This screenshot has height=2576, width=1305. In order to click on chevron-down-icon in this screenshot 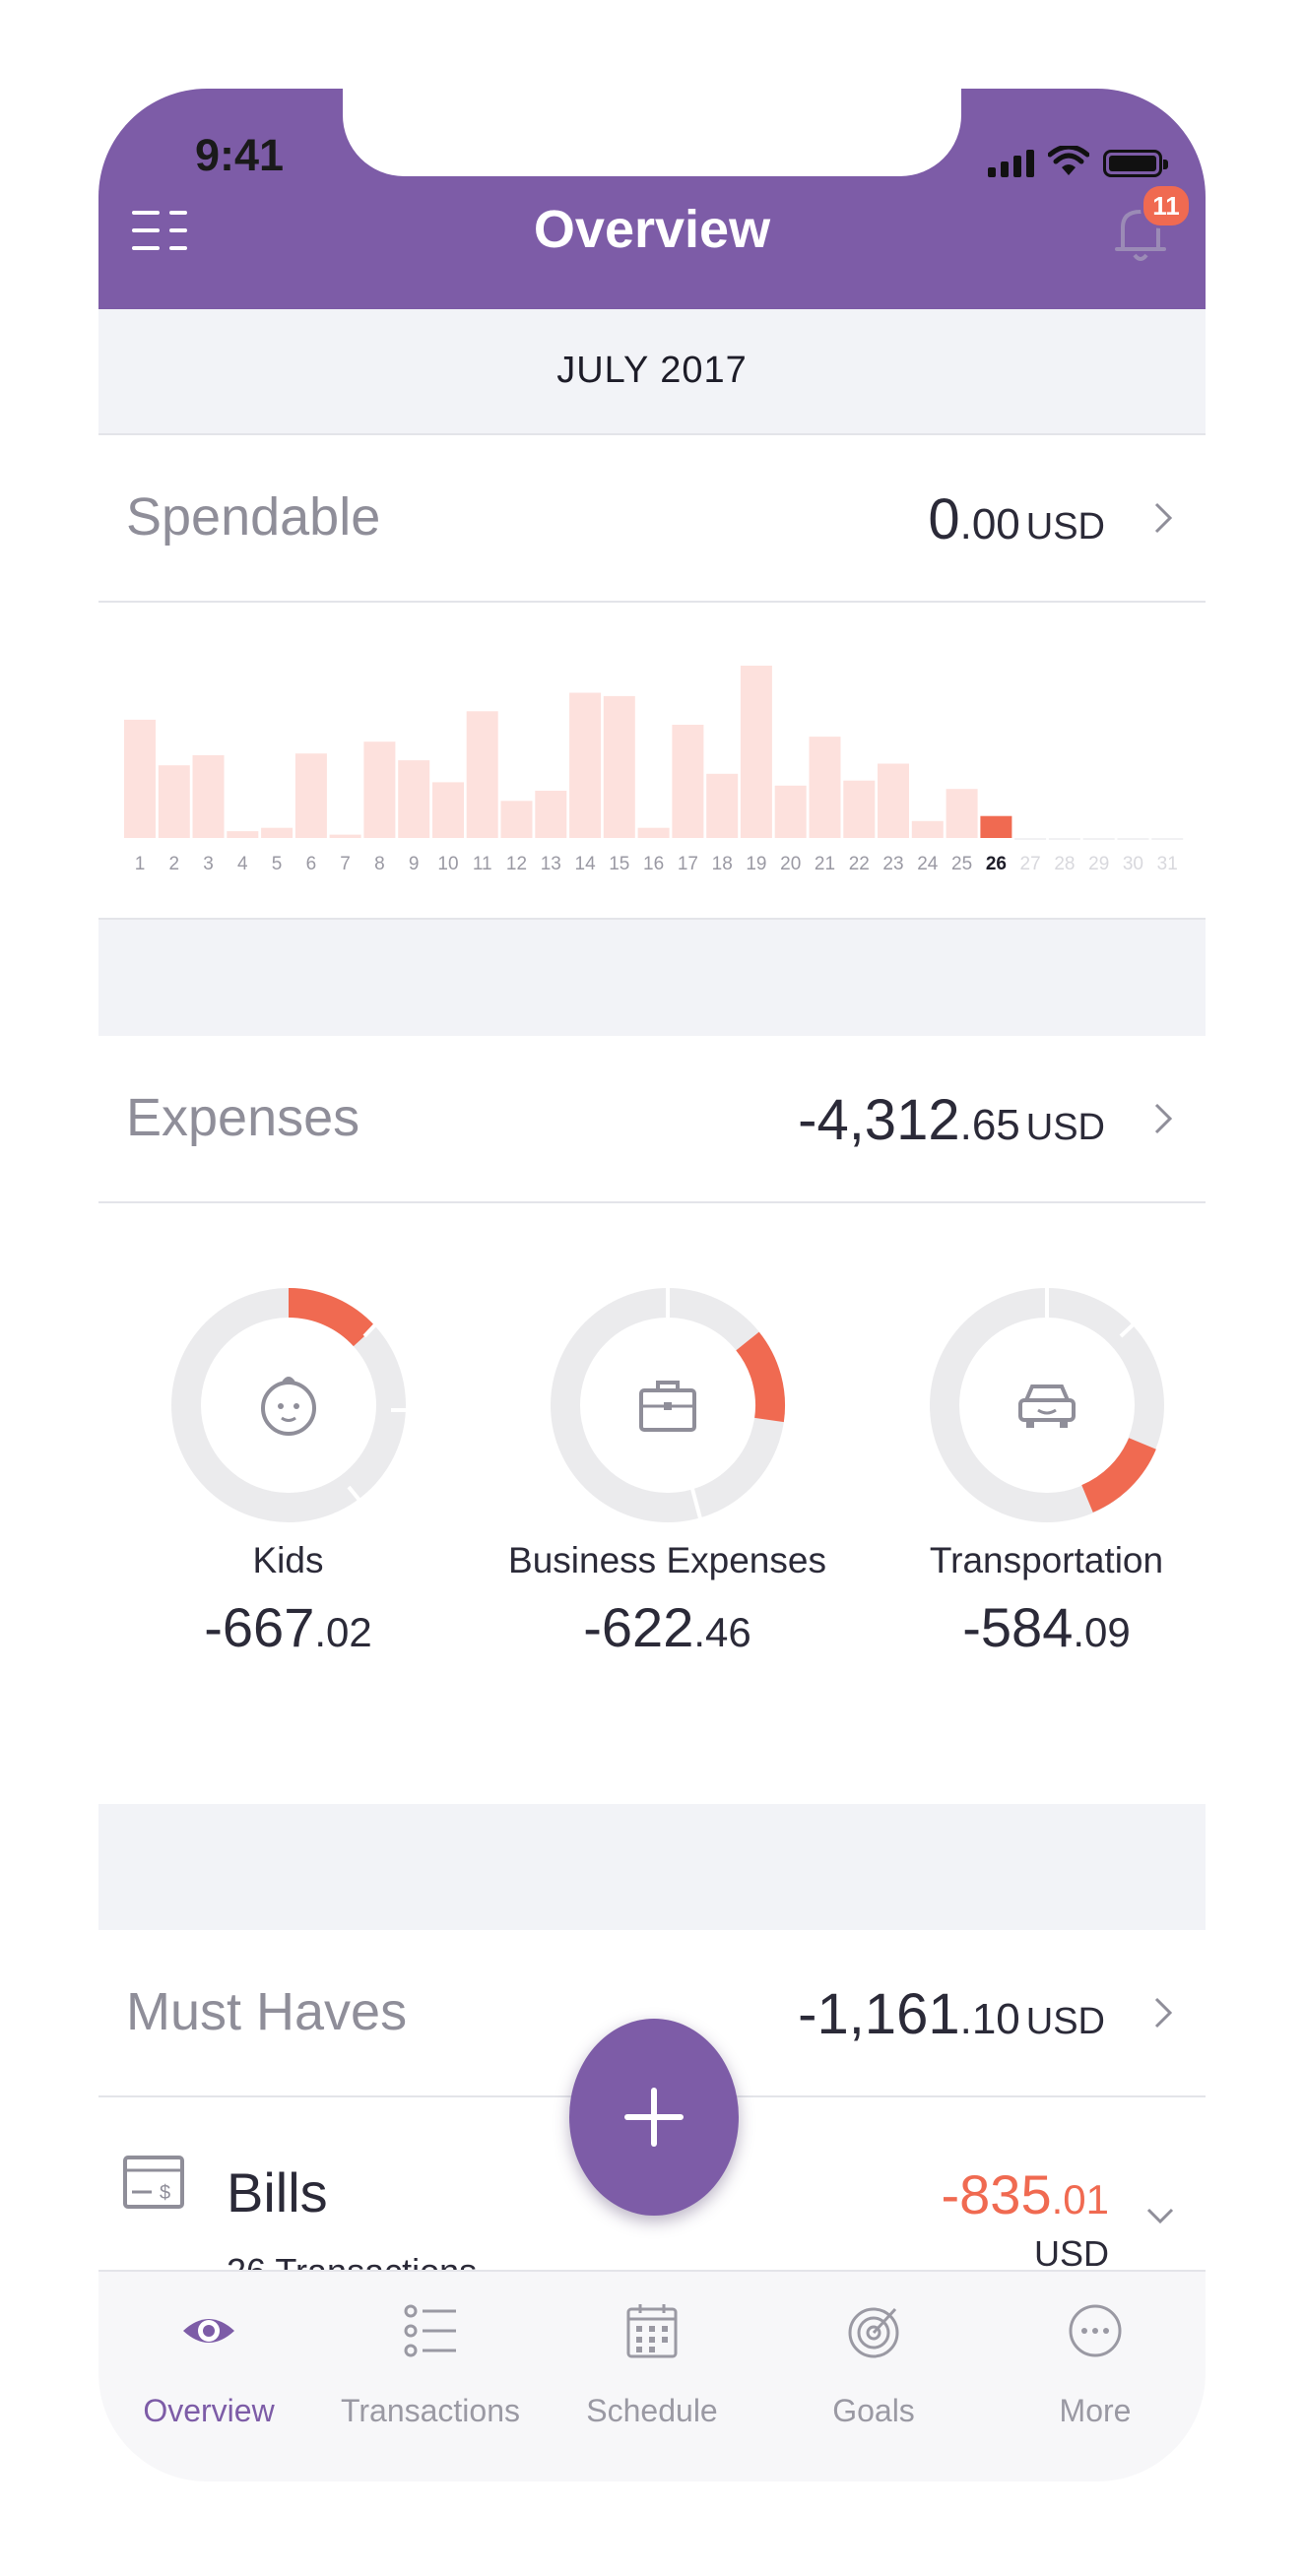, I will do `click(1160, 2215)`.